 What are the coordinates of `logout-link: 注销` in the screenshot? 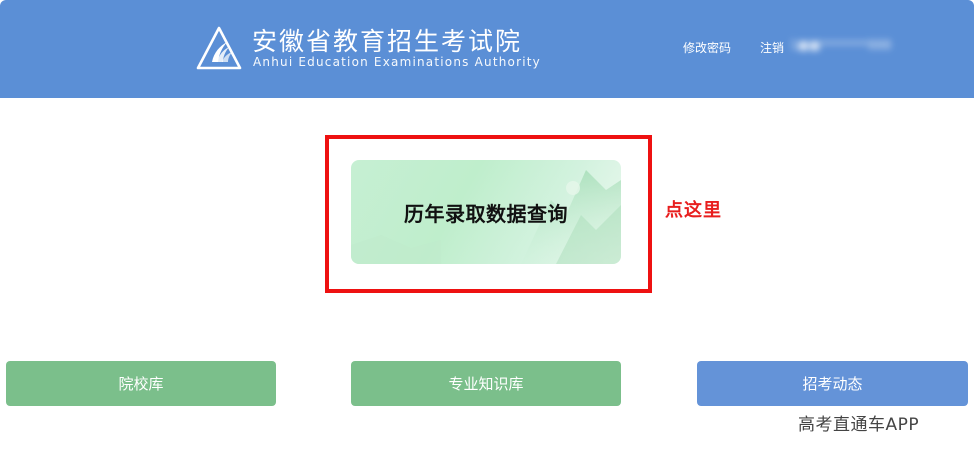 It's located at (772, 47).